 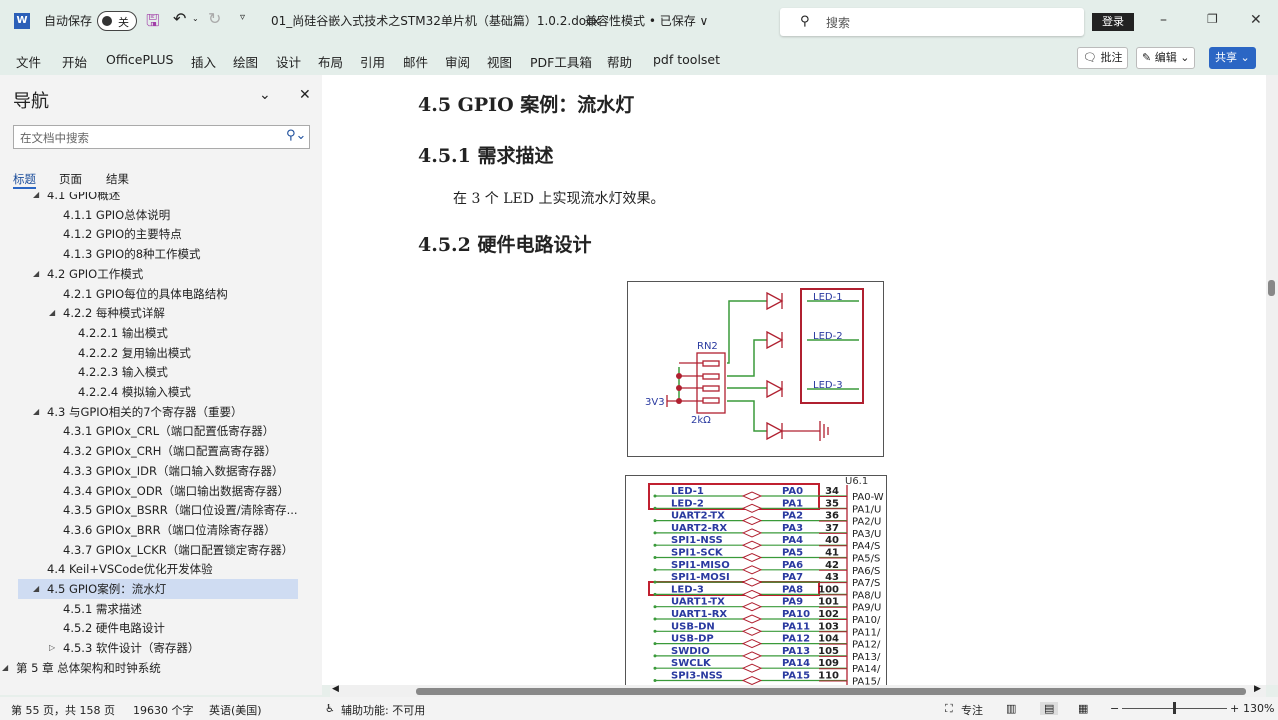 What do you see at coordinates (383, 710) in the screenshot?
I see `accessibility-status: 辅助功能: 不可用` at bounding box center [383, 710].